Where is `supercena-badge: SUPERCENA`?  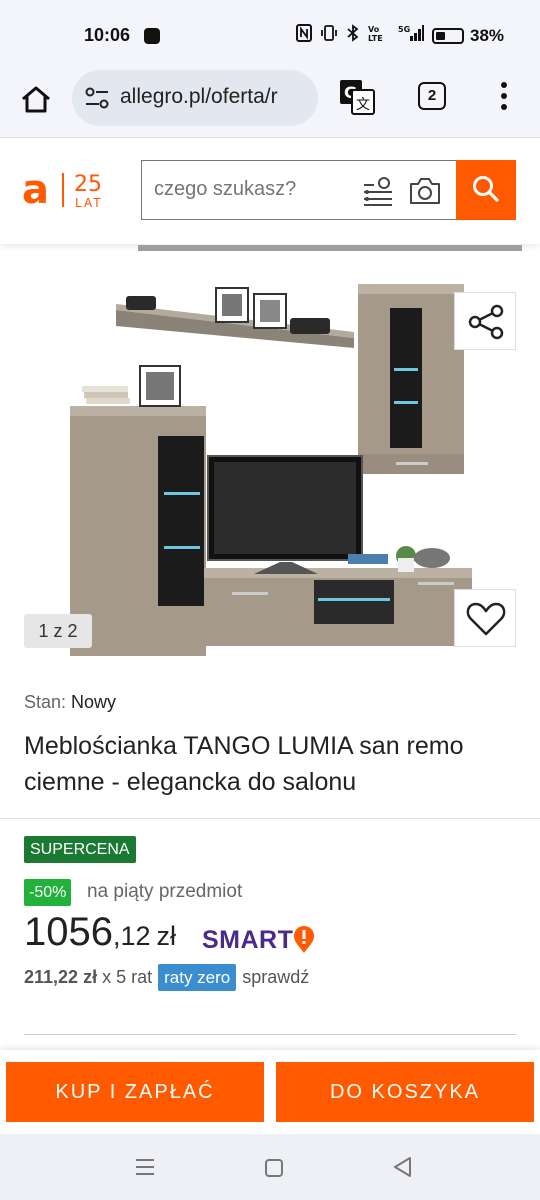
supercena-badge: SUPERCENA is located at coordinates (80, 849).